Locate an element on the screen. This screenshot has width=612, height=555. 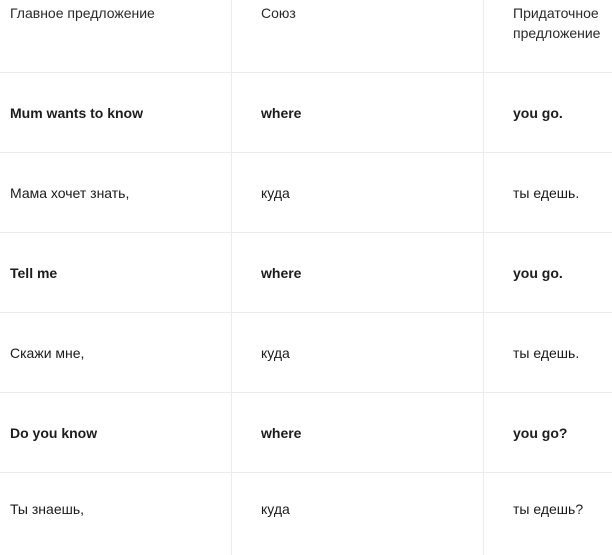
main-clause-cell: Mum wants to know is located at coordinates (116, 112).